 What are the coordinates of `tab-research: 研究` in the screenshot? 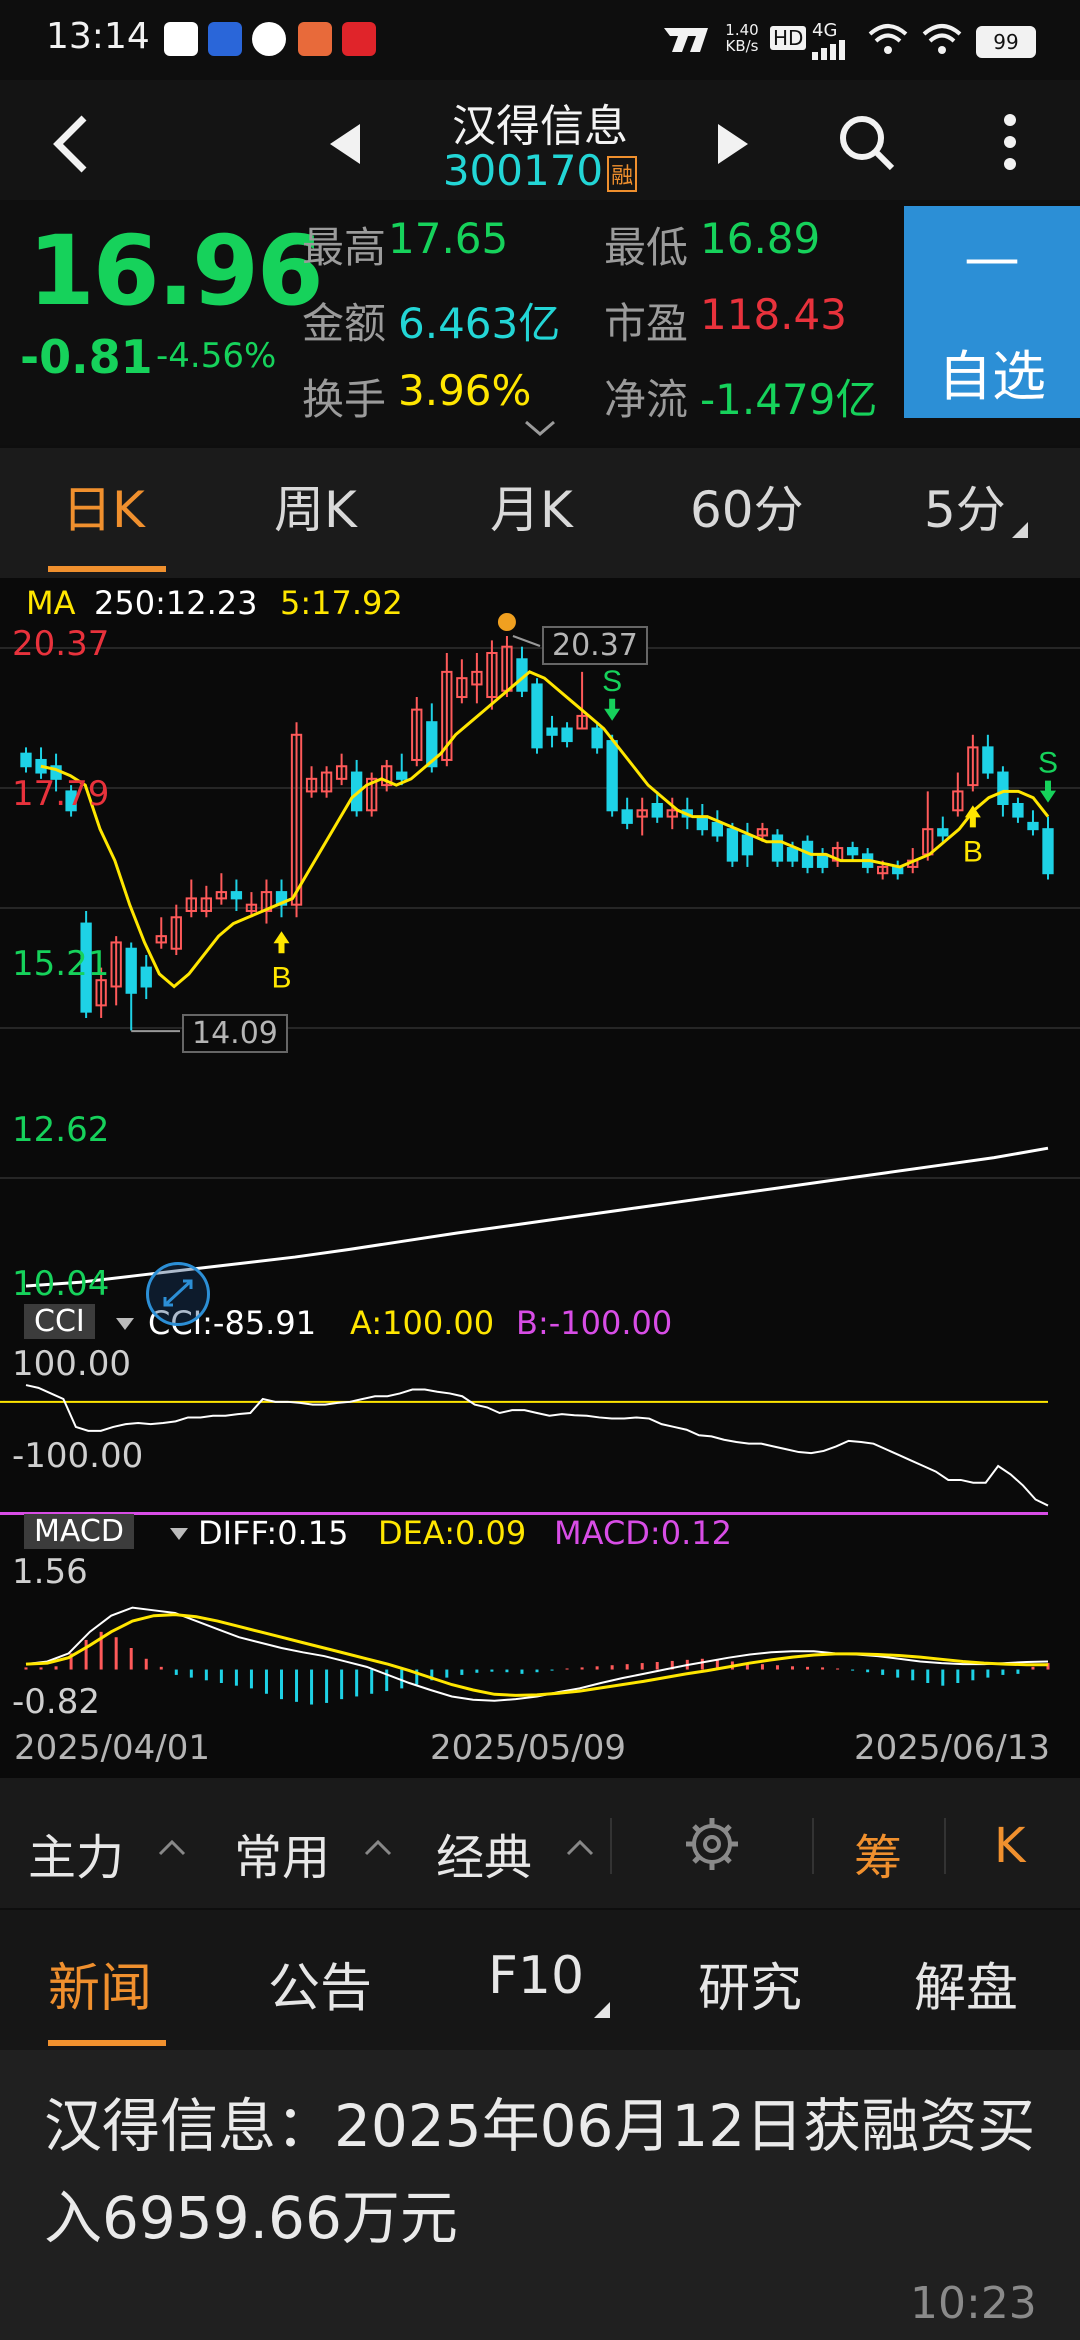 It's located at (750, 1983).